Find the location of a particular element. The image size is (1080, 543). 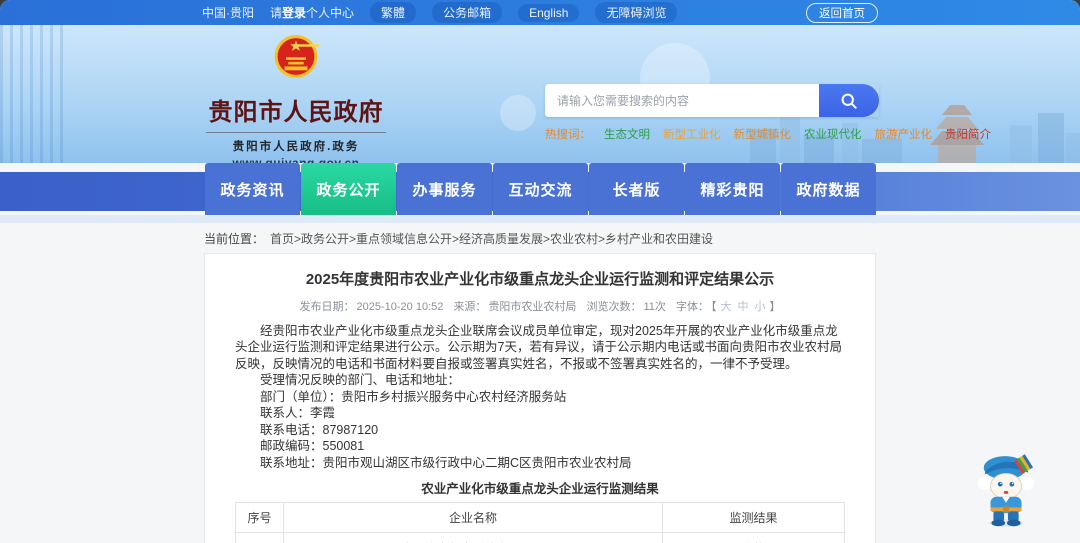

site-name: 贵阳市人民政府 is located at coordinates (296, 112).